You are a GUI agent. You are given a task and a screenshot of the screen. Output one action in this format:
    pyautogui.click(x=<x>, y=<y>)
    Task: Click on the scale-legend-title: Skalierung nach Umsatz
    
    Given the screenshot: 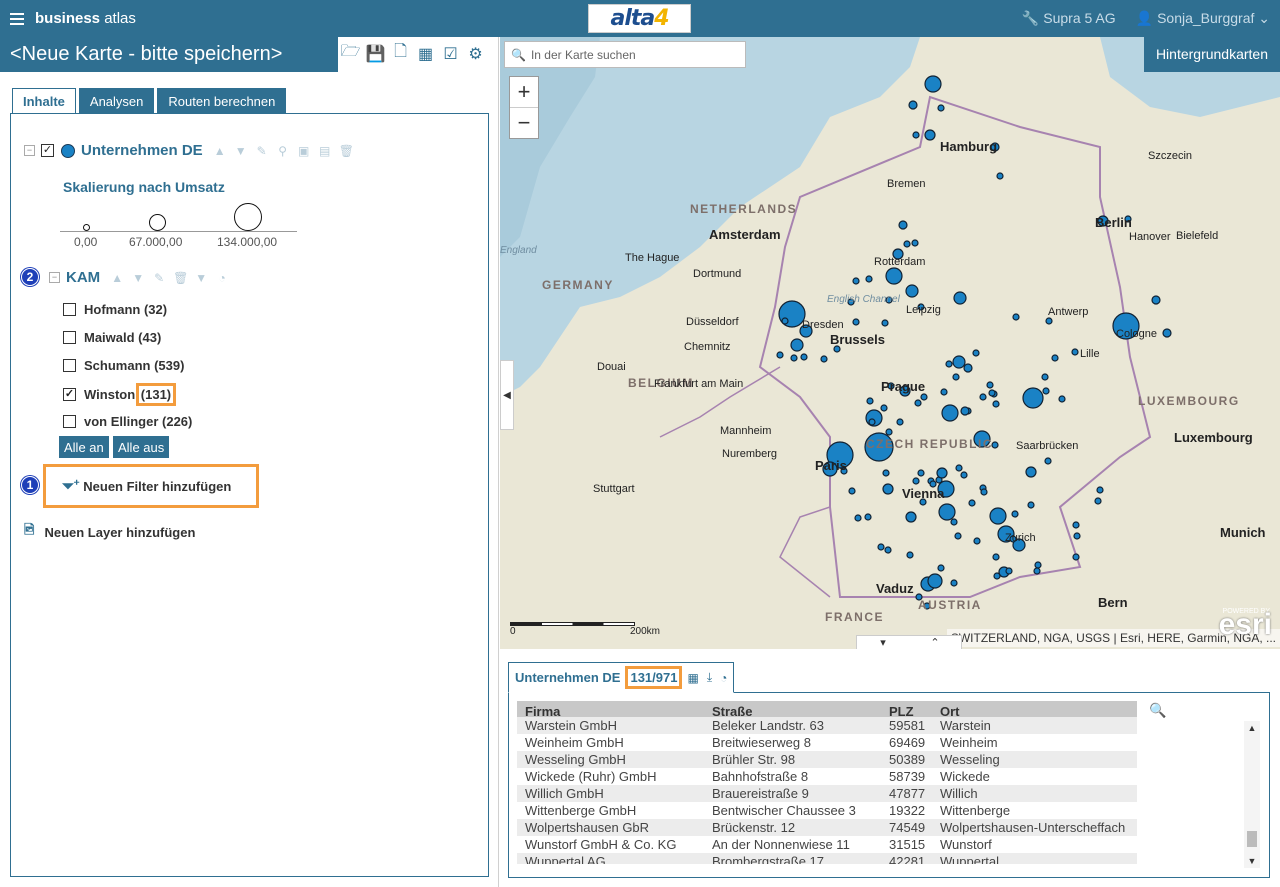 What is the action you would take?
    pyautogui.click(x=144, y=187)
    